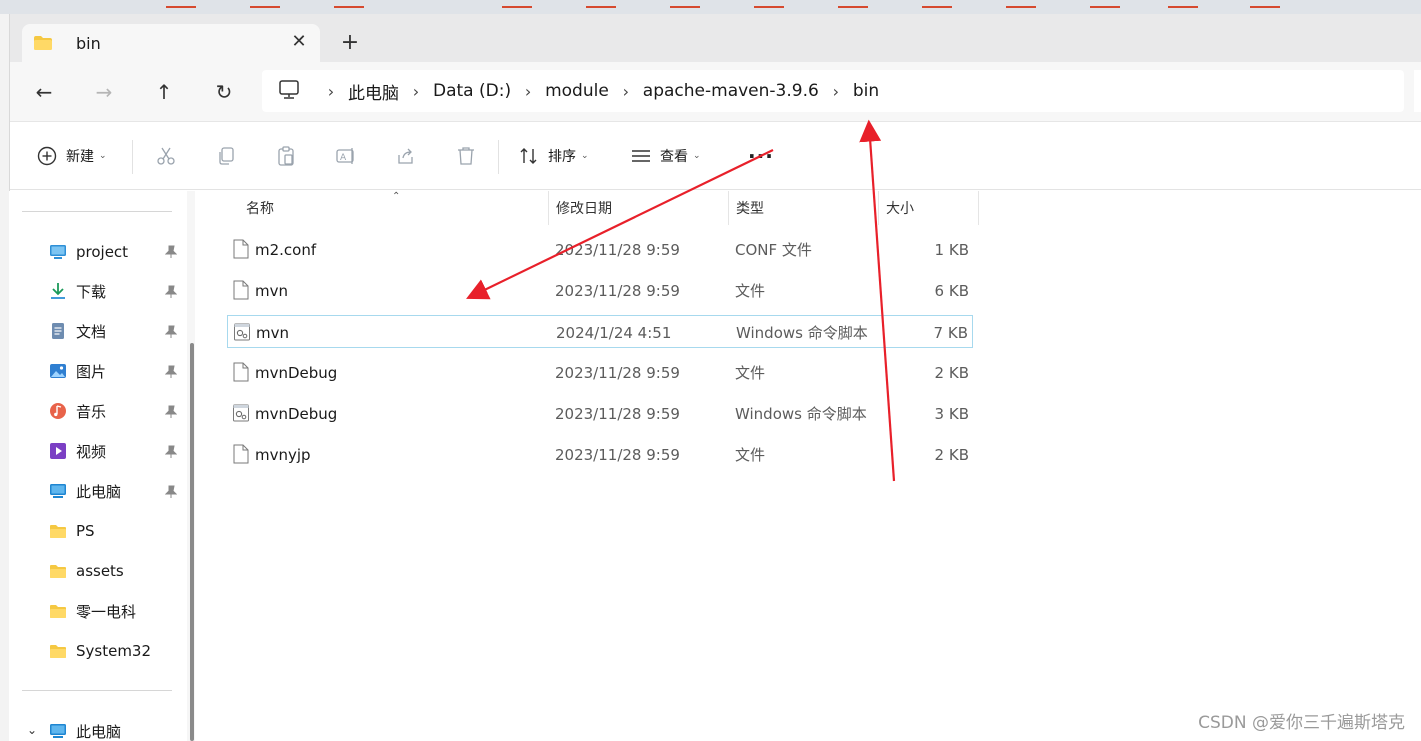  What do you see at coordinates (171, 44) in the screenshot?
I see `explorer-tab: bin ✕` at bounding box center [171, 44].